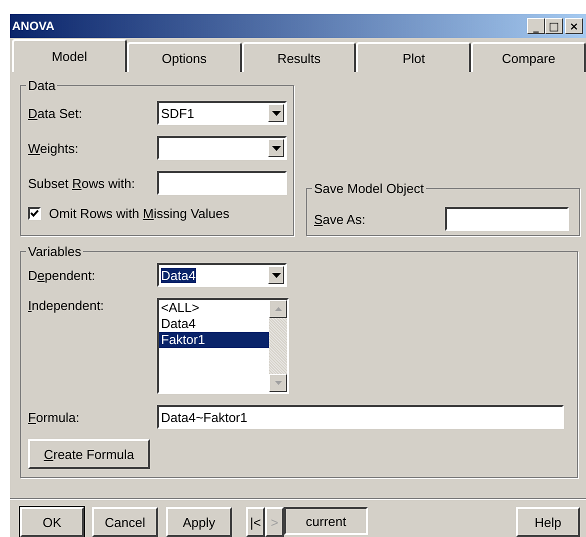 The image size is (586, 537). Describe the element at coordinates (369, 188) in the screenshot. I see `group-title: Save Model Object` at that location.